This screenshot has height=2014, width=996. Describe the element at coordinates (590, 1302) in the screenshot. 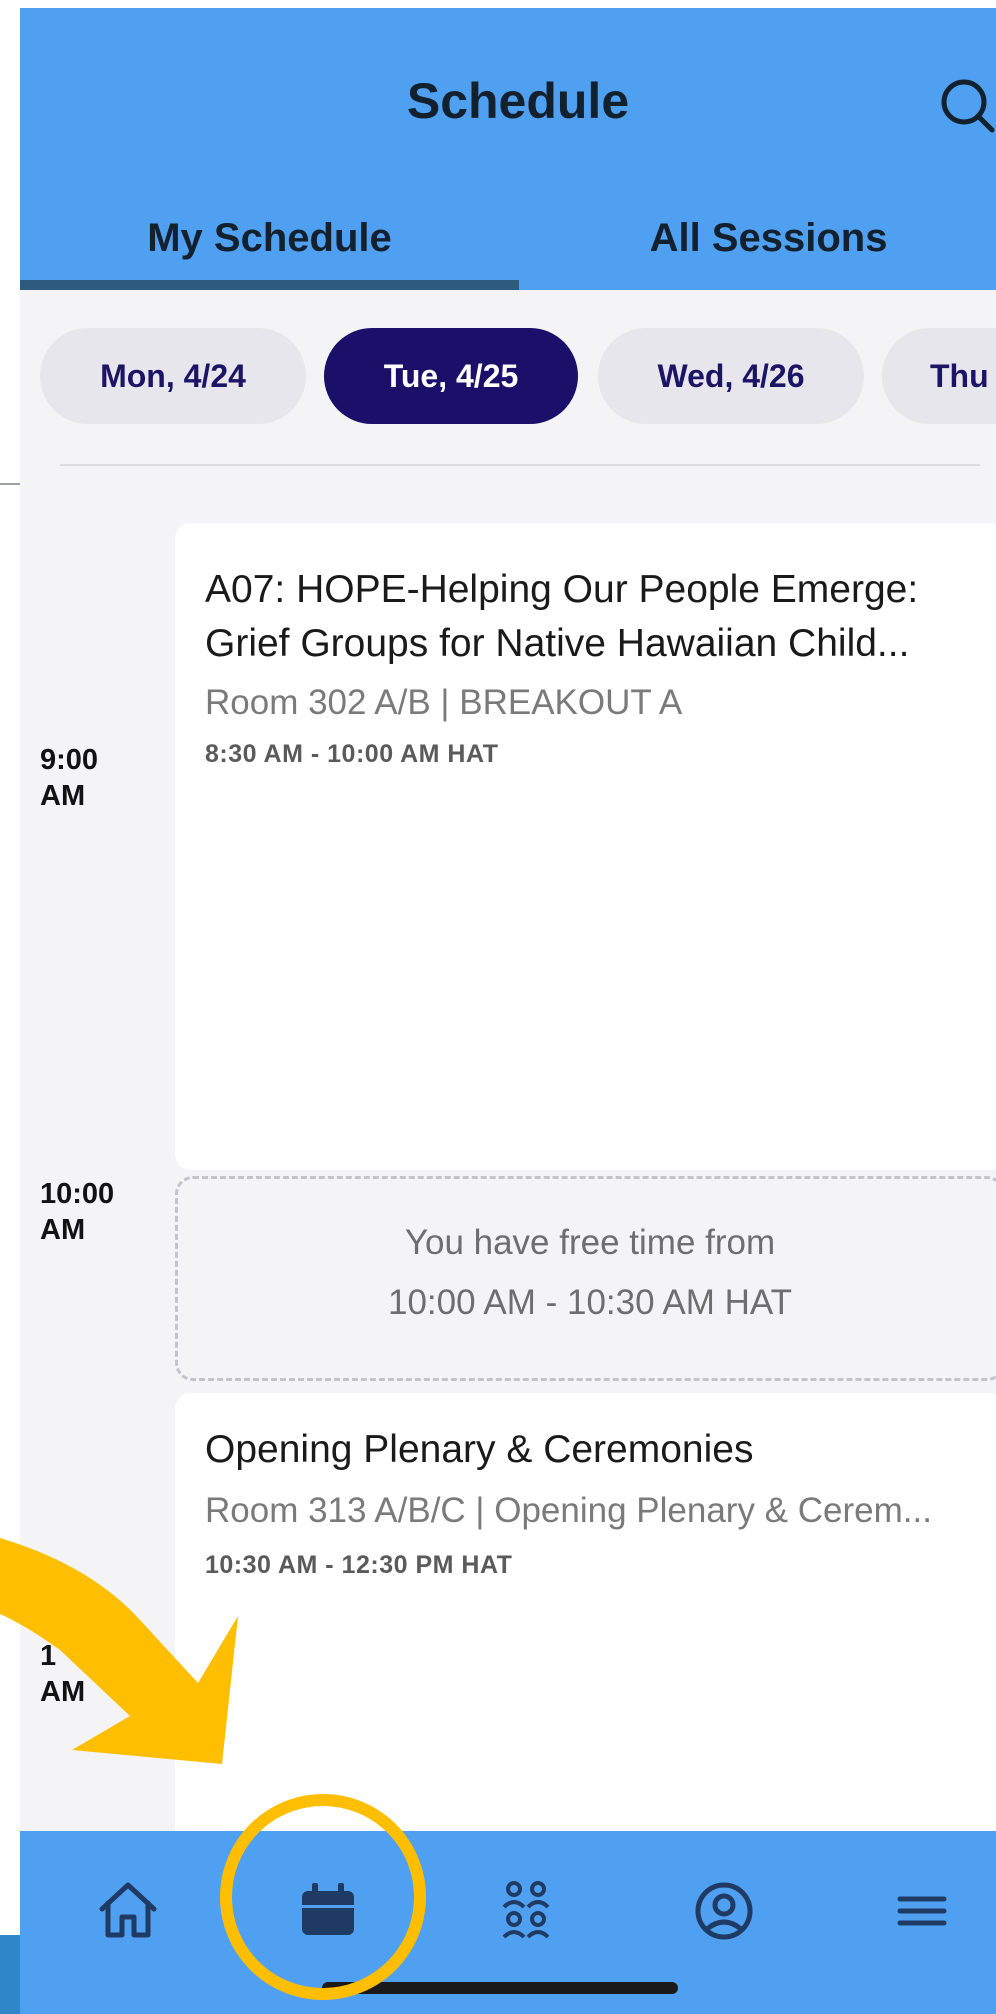

I see `free-time-range: 10:00 AM - 10:30 AM HAT` at that location.